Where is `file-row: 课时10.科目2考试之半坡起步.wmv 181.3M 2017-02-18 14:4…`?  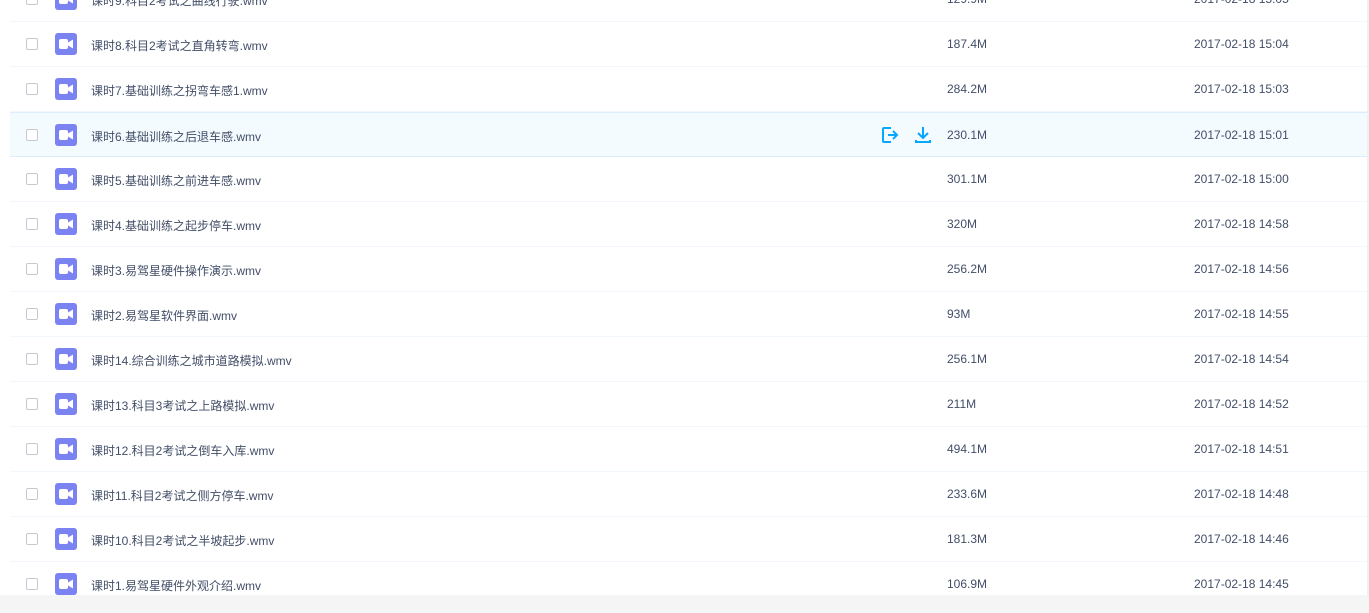
file-row: 课时10.科目2考试之半坡起步.wmv 181.3M 2017-02-18 14:4… is located at coordinates (689, 539).